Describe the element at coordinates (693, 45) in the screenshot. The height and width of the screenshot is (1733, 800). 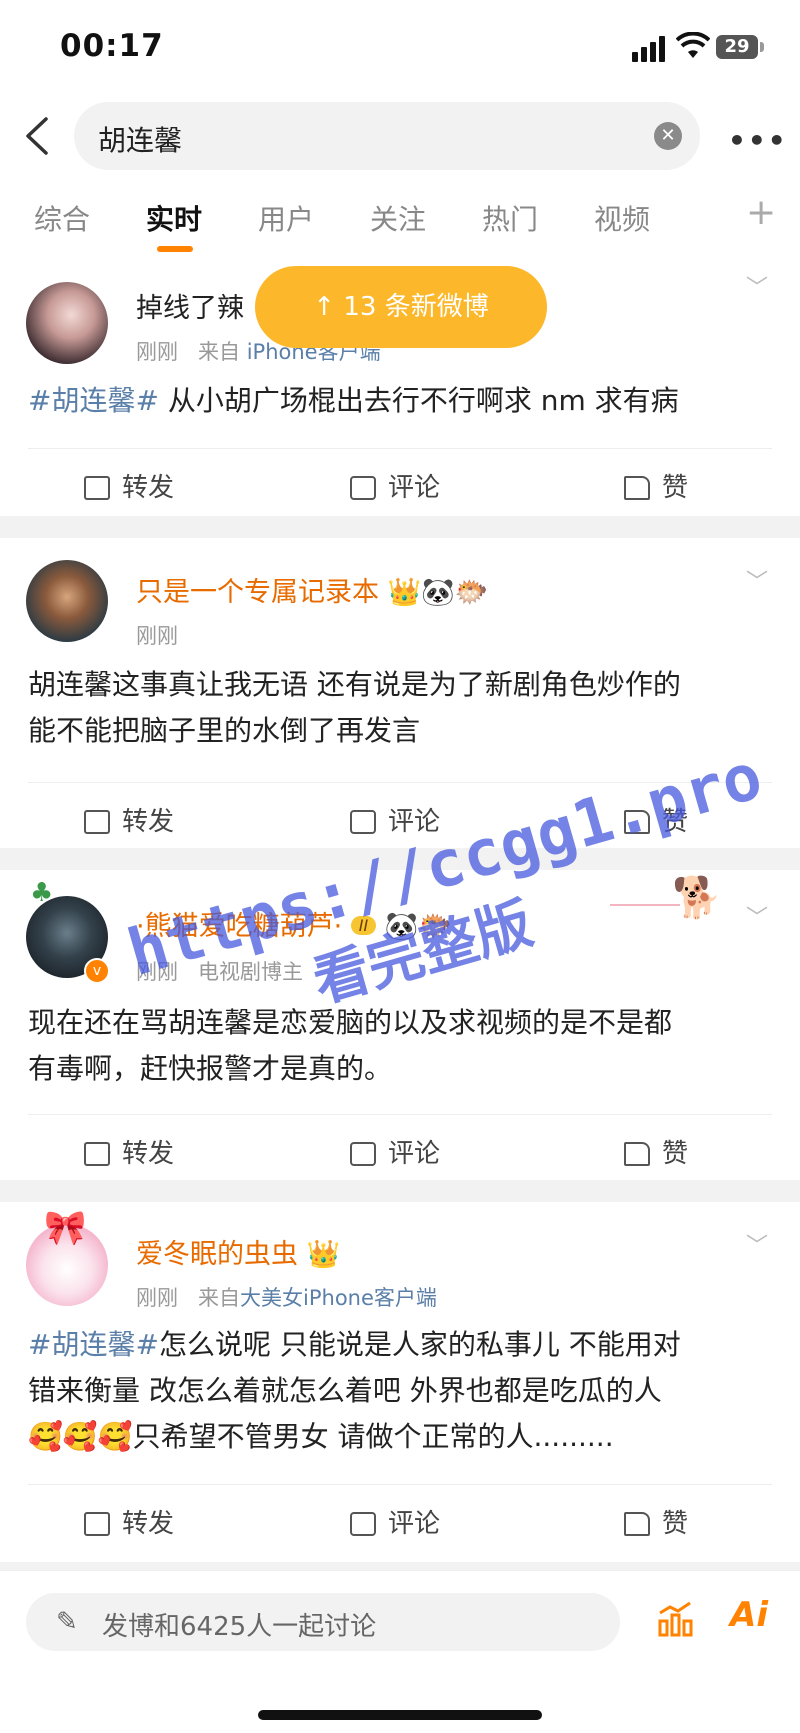
I see `wifi-icon` at that location.